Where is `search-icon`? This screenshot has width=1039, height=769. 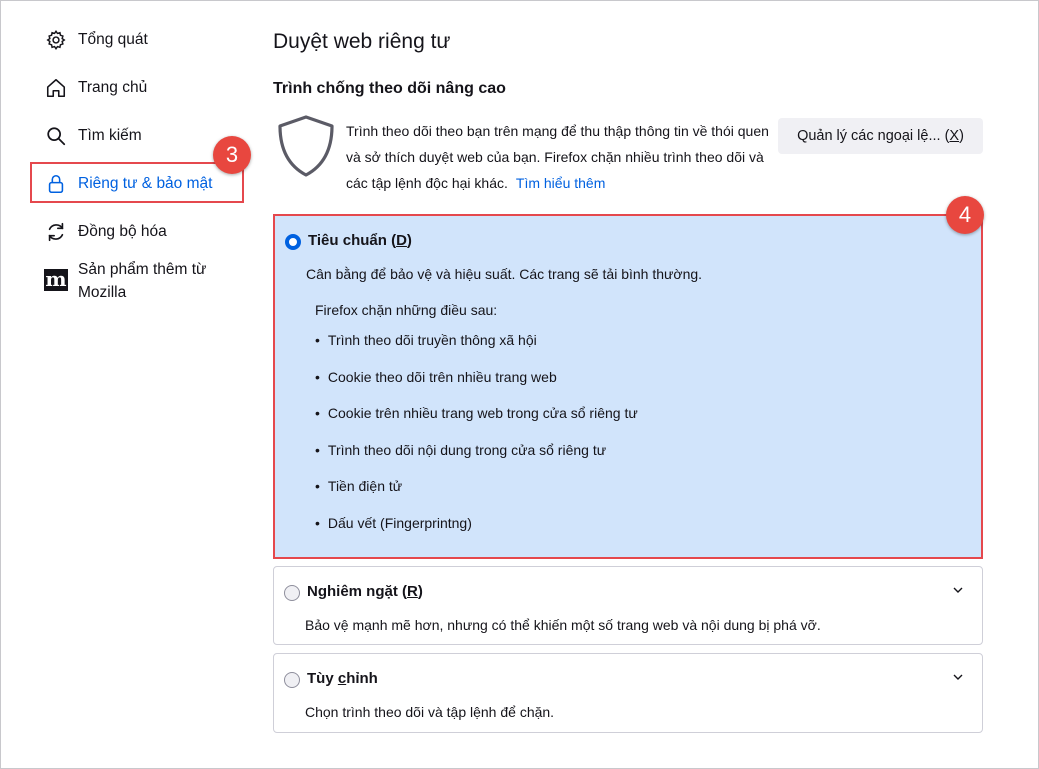
search-icon is located at coordinates (56, 136).